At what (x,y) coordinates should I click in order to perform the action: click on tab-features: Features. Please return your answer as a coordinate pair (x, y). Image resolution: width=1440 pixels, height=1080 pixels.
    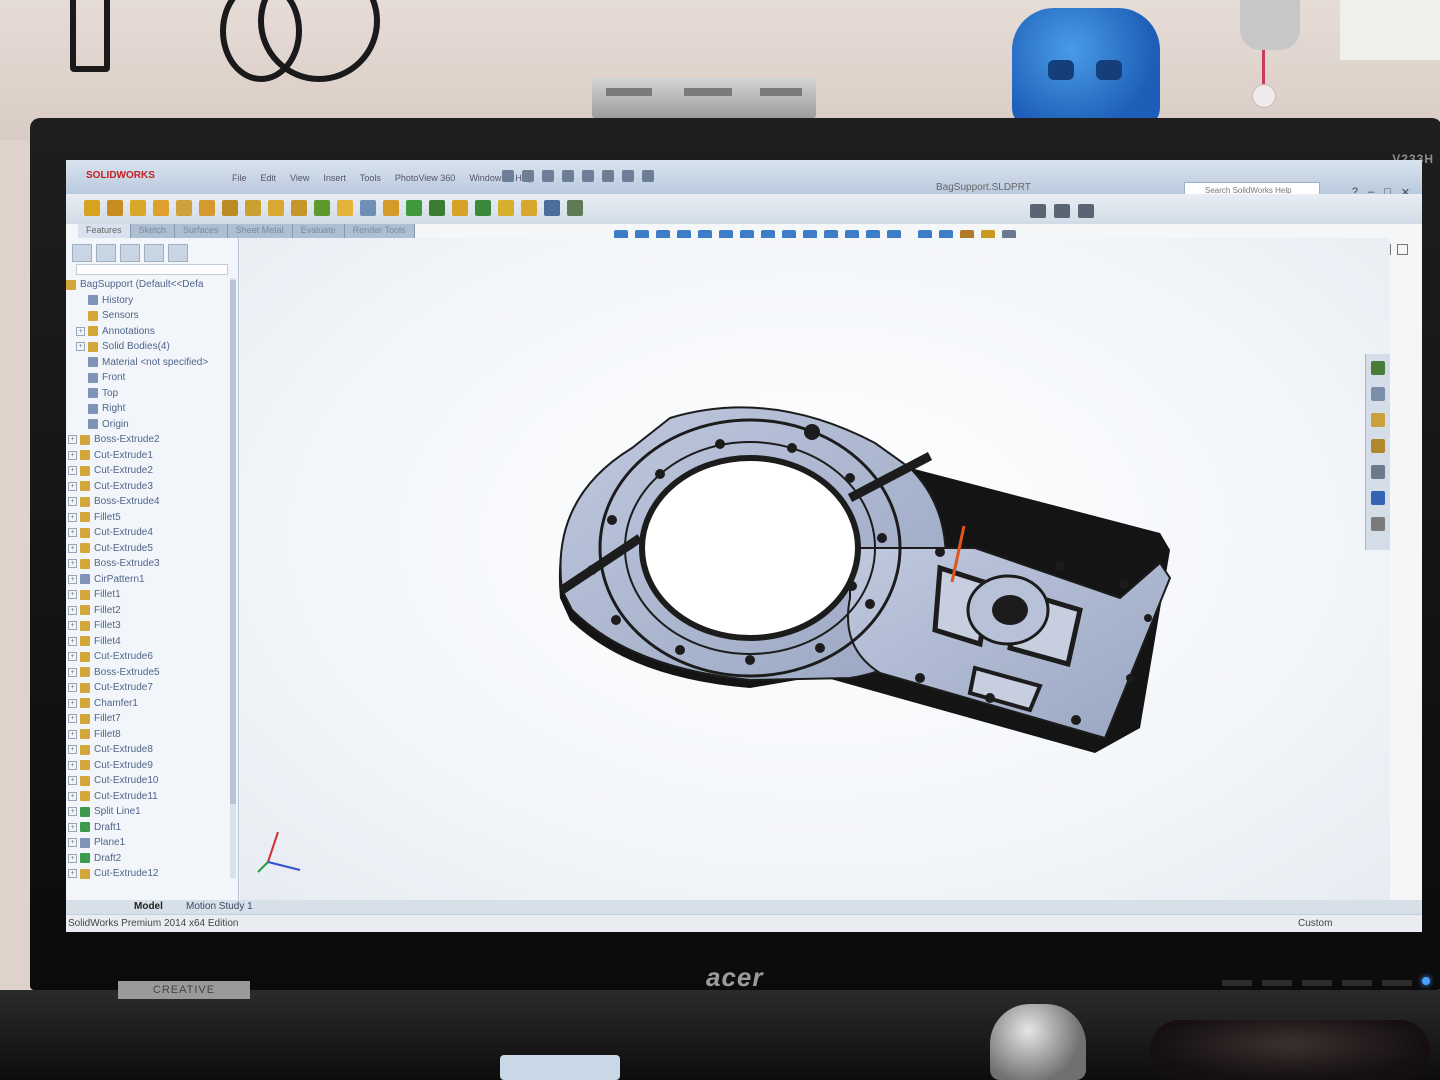
    Looking at the image, I should click on (104, 231).